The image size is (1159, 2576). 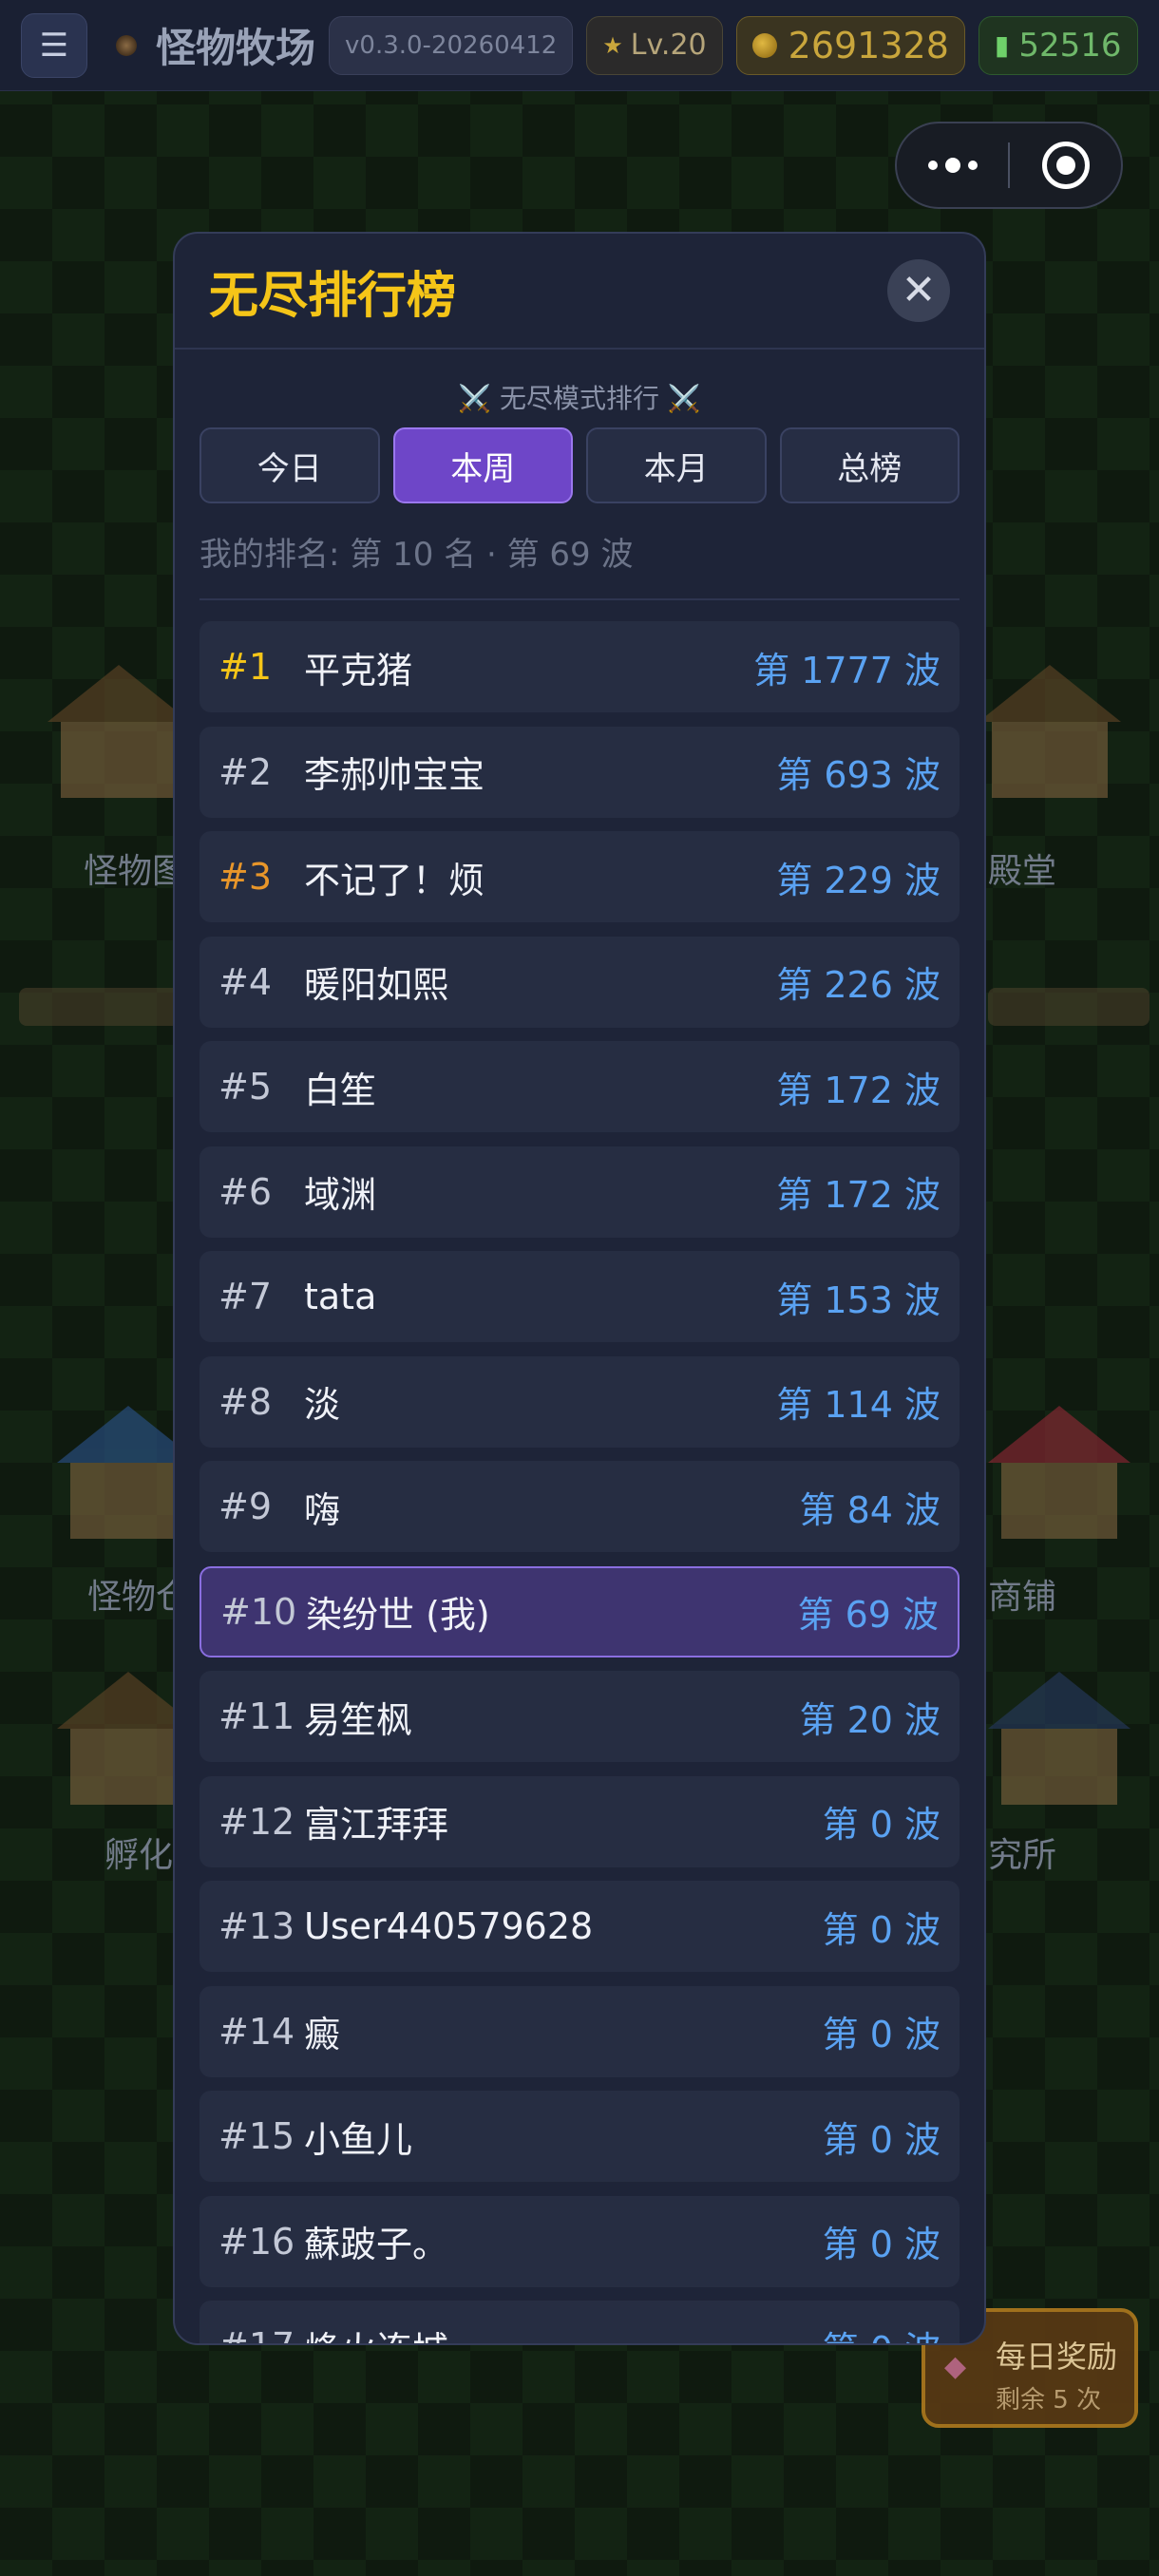 I want to click on ranking-row: #14 癜 第 0 波, so click(x=580, y=2031).